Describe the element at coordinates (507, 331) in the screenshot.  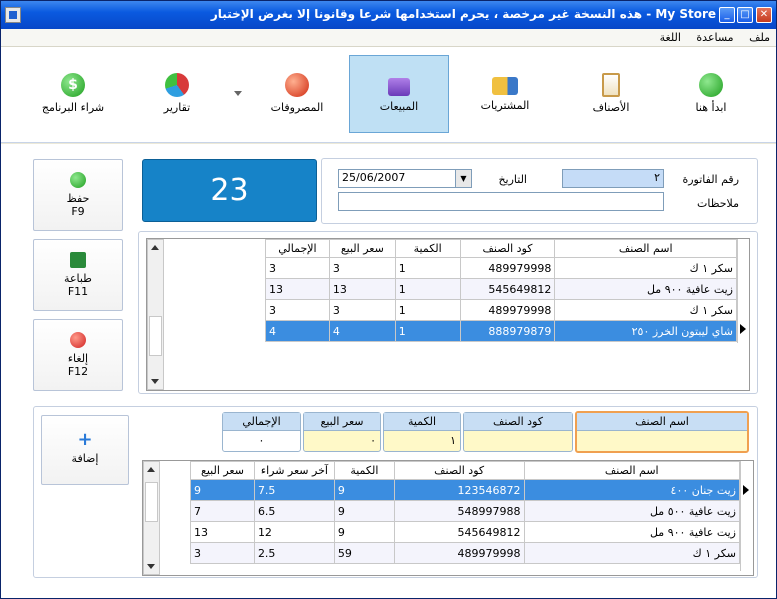
I see `table-cell: 888979879` at that location.